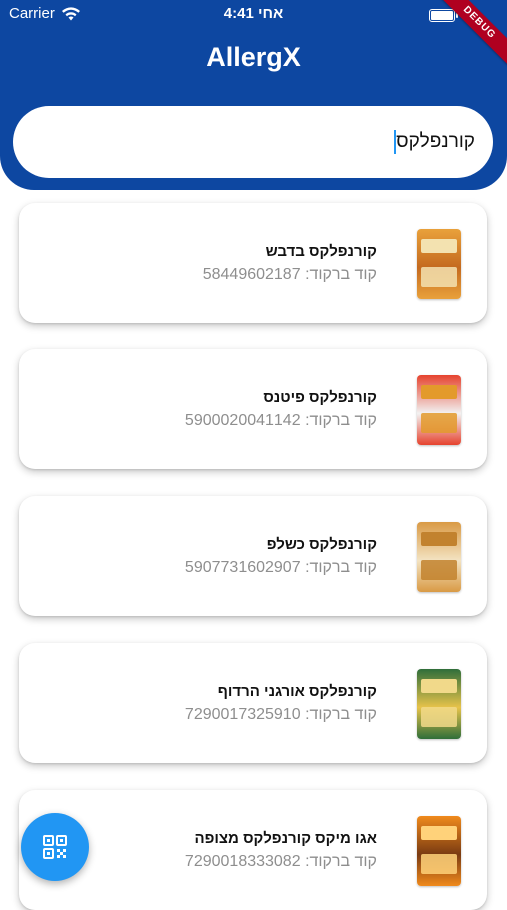 This screenshot has width=507, height=910. What do you see at coordinates (297, 691) in the screenshot?
I see `product-name: קורנפלקס אורגני הרדוף` at bounding box center [297, 691].